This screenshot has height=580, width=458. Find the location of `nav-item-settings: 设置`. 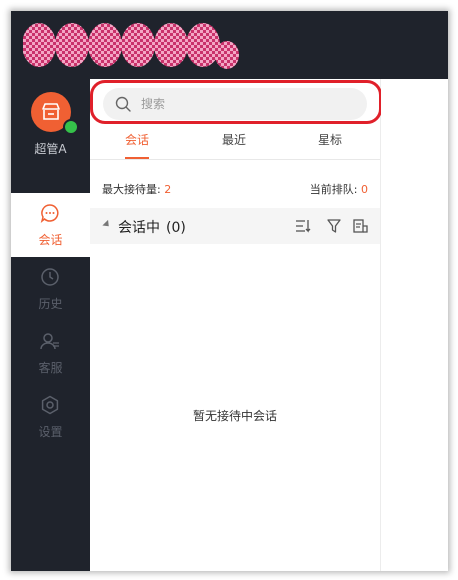

nav-item-settings: 设置 is located at coordinates (50, 417).